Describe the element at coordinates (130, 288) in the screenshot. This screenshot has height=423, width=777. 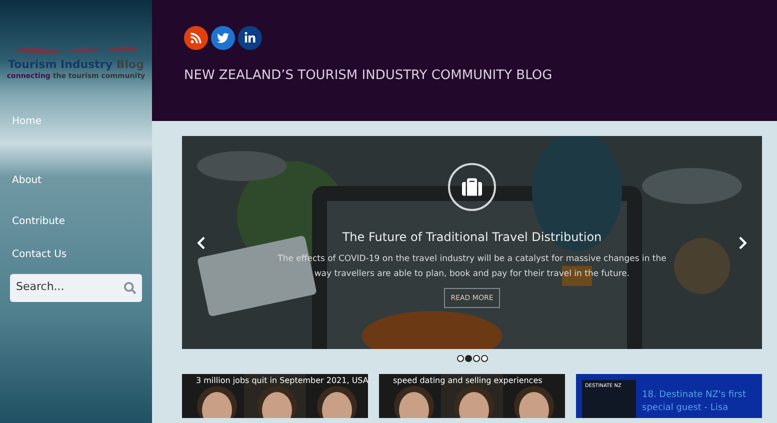
I see `search-icon` at that location.